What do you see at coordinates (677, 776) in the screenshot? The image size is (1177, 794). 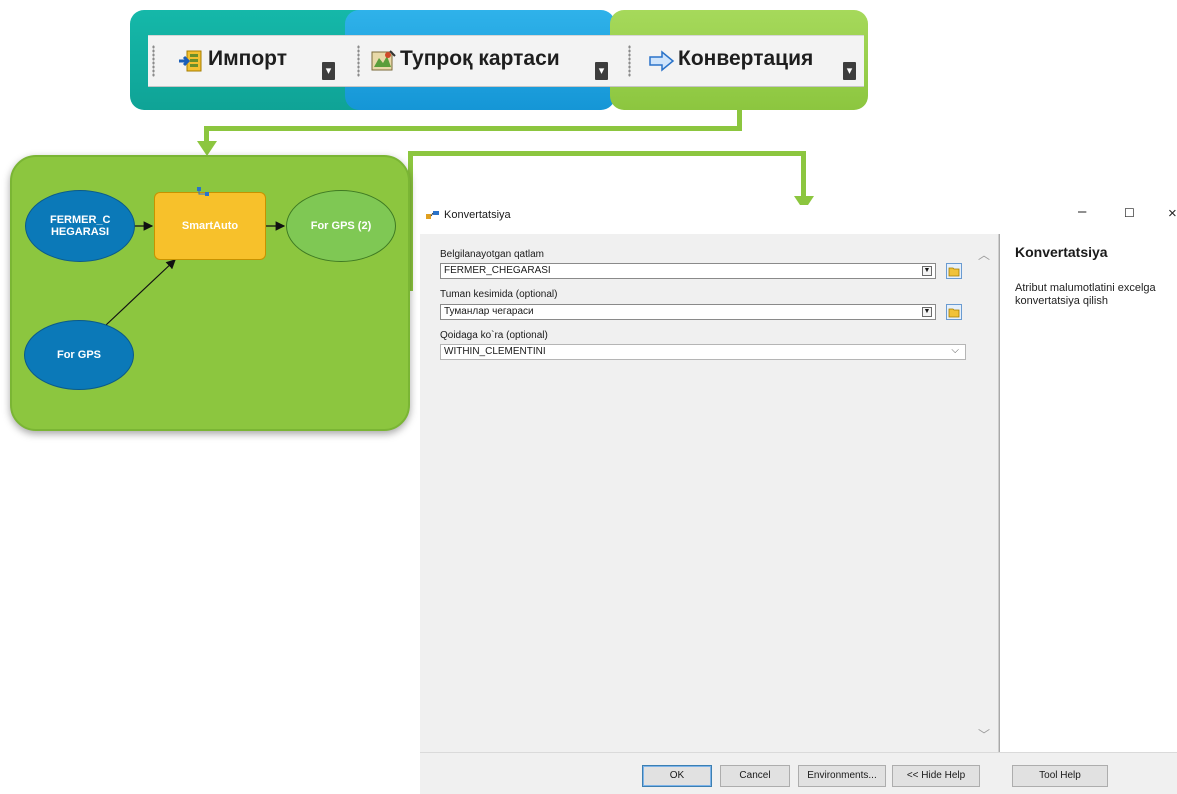 I see `ok-button: OK` at bounding box center [677, 776].